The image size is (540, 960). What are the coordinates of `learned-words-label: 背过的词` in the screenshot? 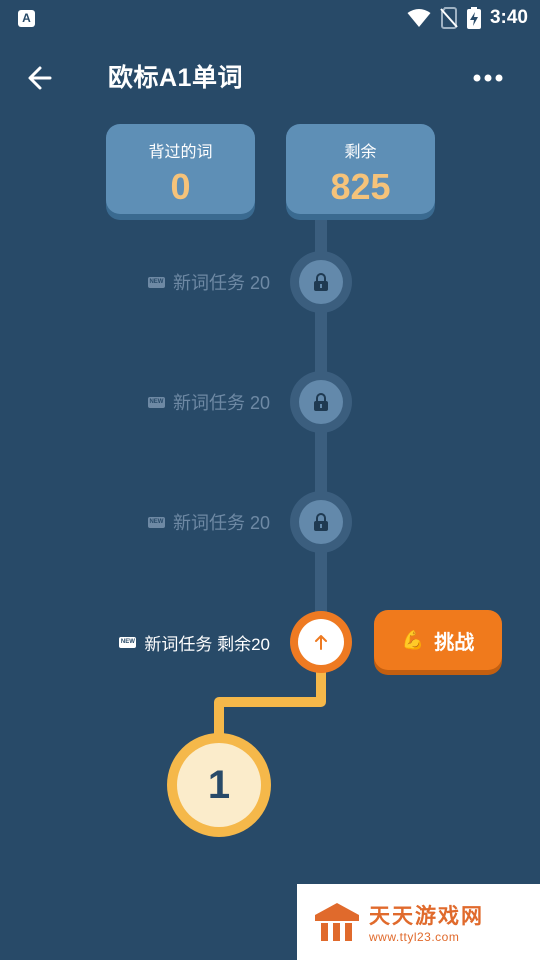 It's located at (180, 152).